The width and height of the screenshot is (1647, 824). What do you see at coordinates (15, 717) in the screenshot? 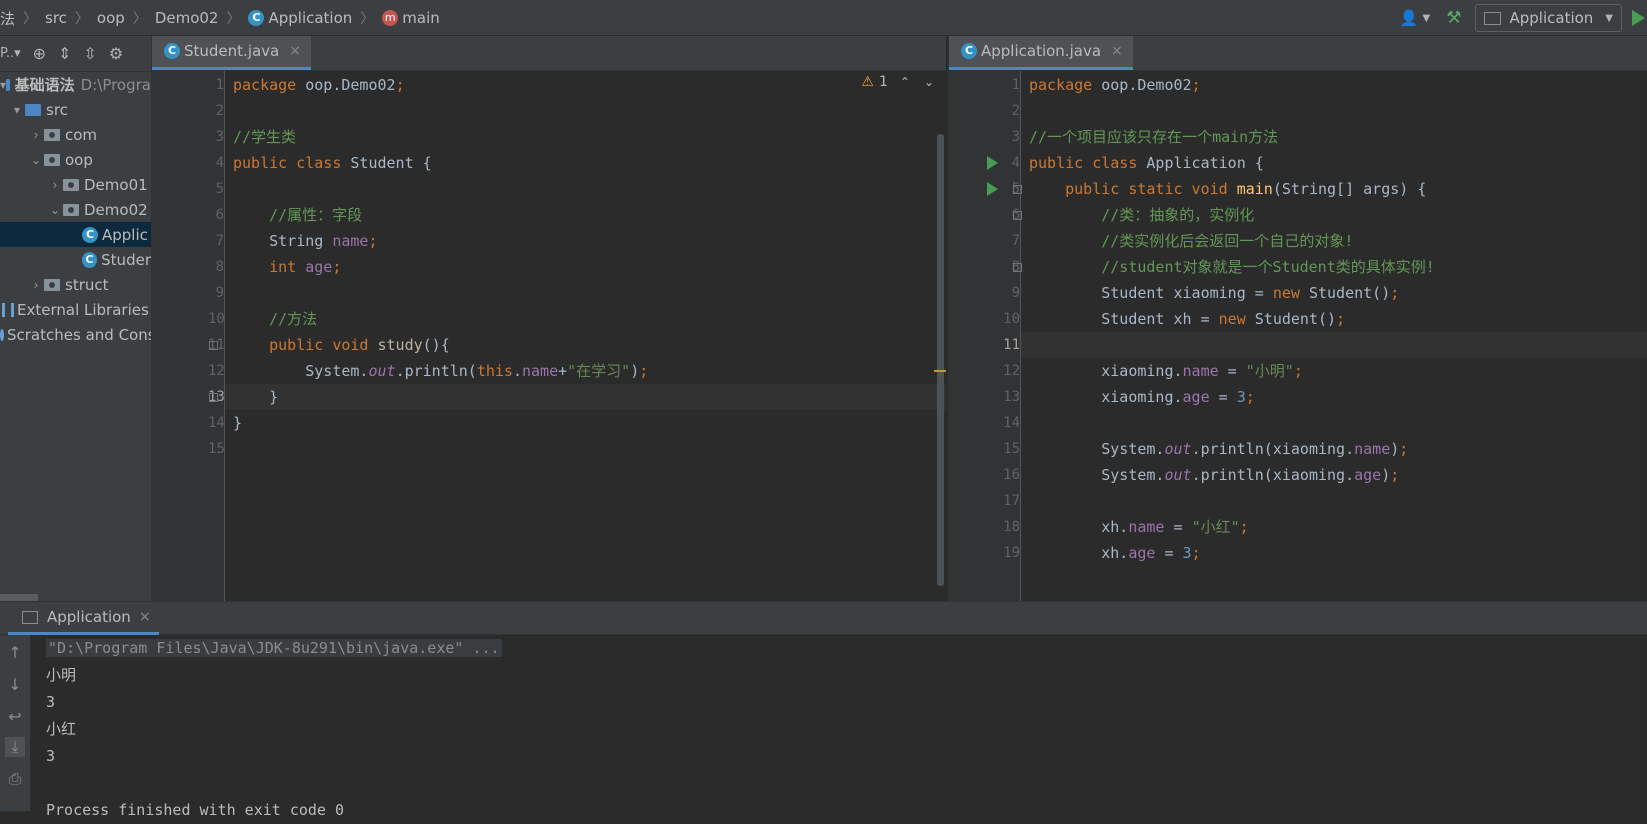
I see `soft-wrap-icon: ↩` at bounding box center [15, 717].